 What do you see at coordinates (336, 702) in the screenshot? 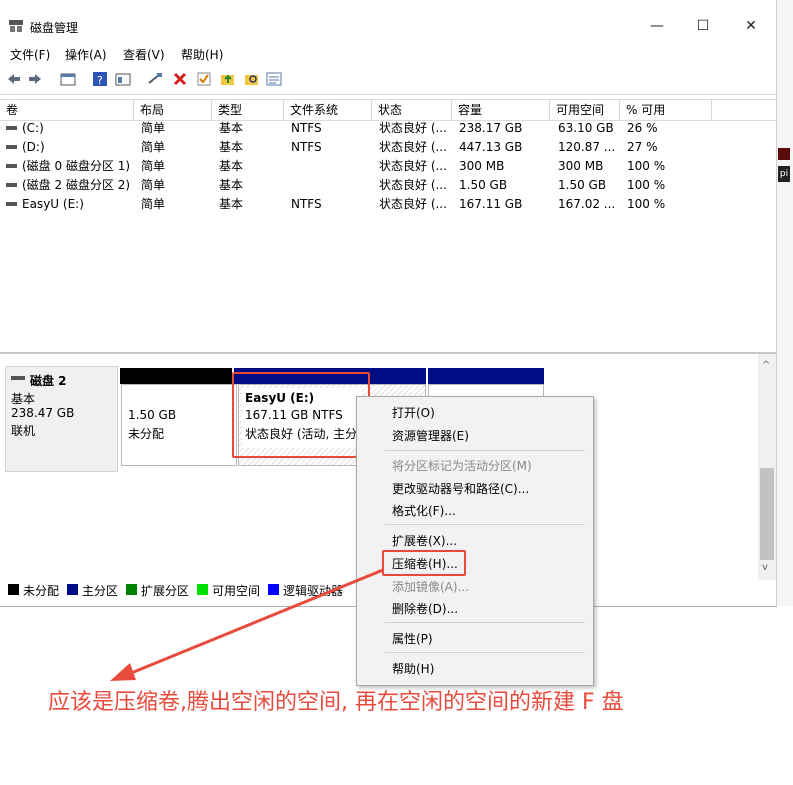
I see `annotation-caption: 应该是压缩卷,腾出空闲的空间, 再在空闲的空间的新建 F 盘` at bounding box center [336, 702].